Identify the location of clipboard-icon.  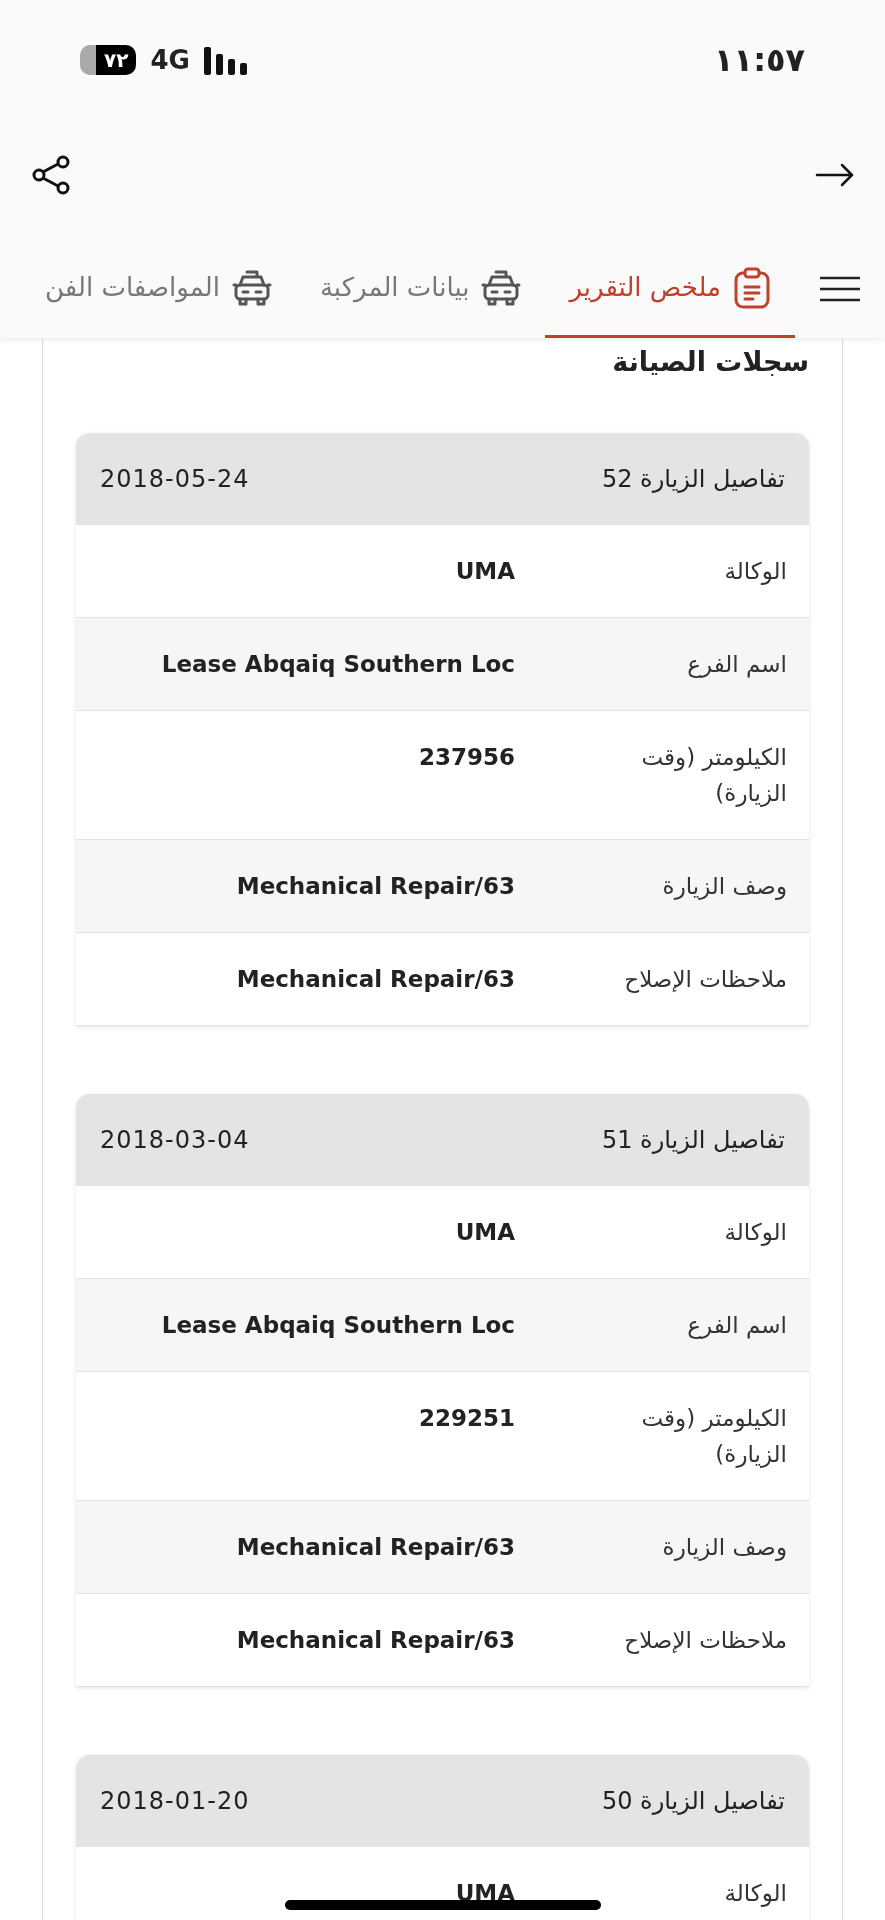
(752, 287).